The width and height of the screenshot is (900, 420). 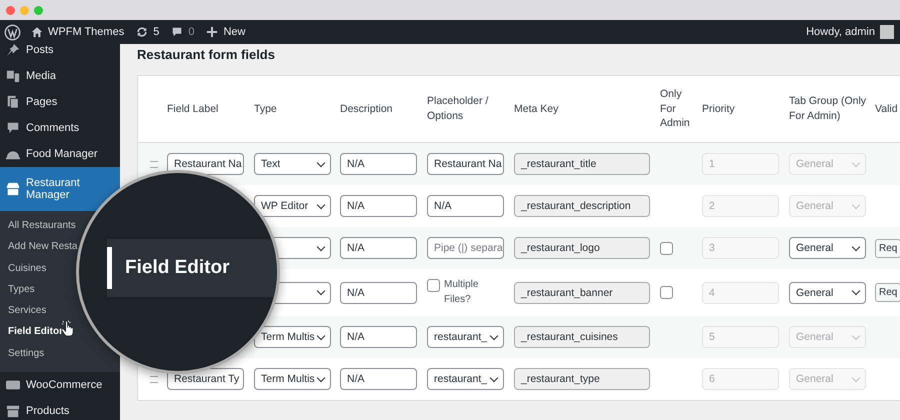 What do you see at coordinates (887, 109) in the screenshot?
I see `column-header: Valid` at bounding box center [887, 109].